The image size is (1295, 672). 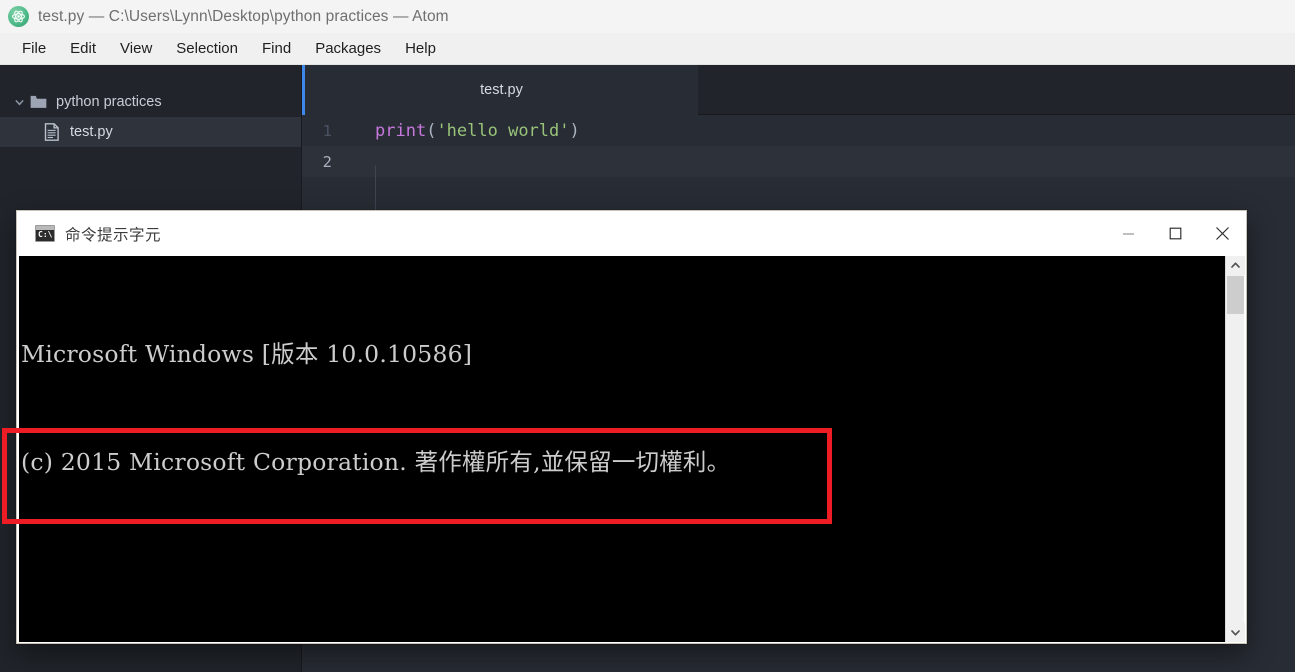 I want to click on tree-item-file-test-py: test.py, so click(x=150, y=132).